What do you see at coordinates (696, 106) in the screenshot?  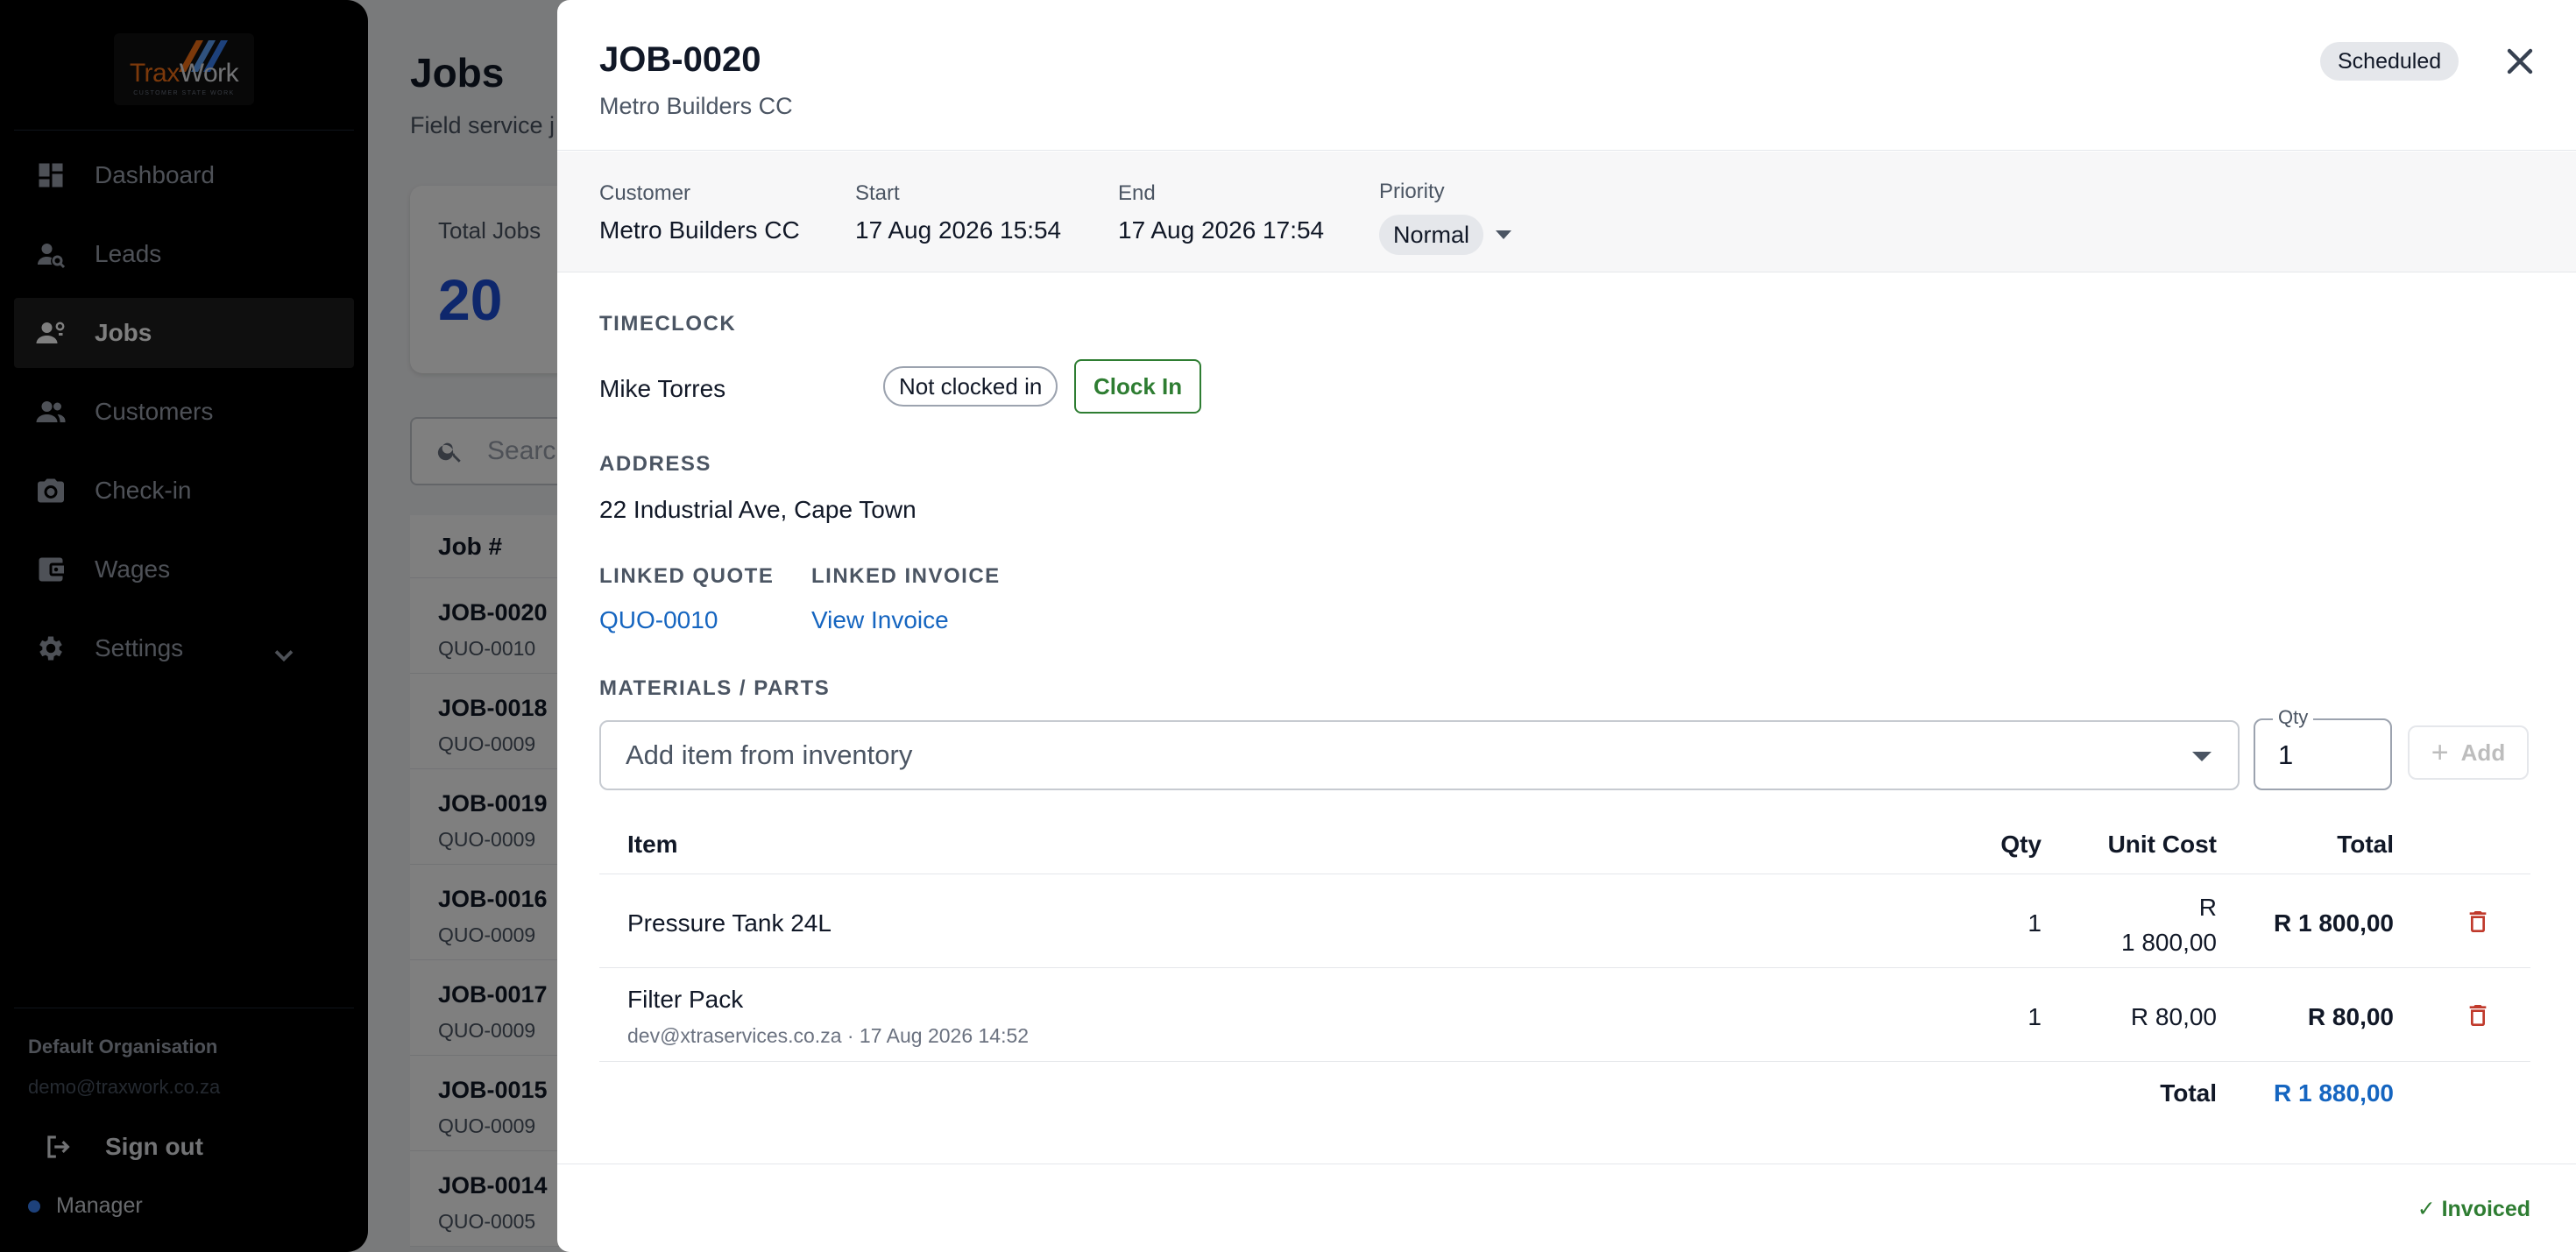 I see `job-customer-subtitle: Metro Builders CC` at bounding box center [696, 106].